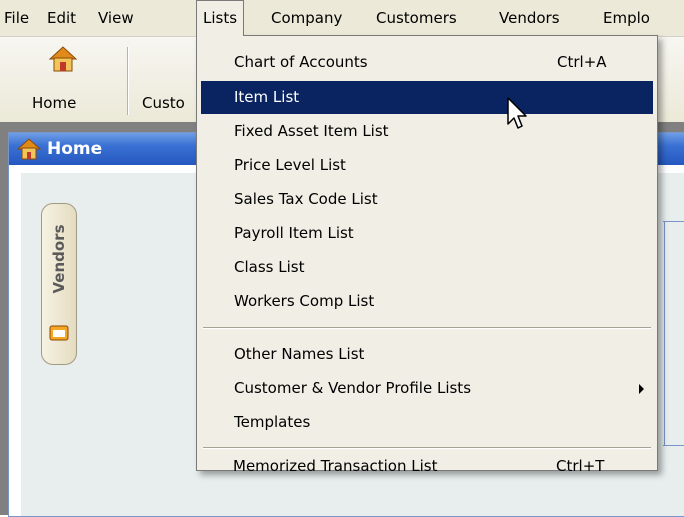  I want to click on menu-item-label: Templates, so click(272, 422).